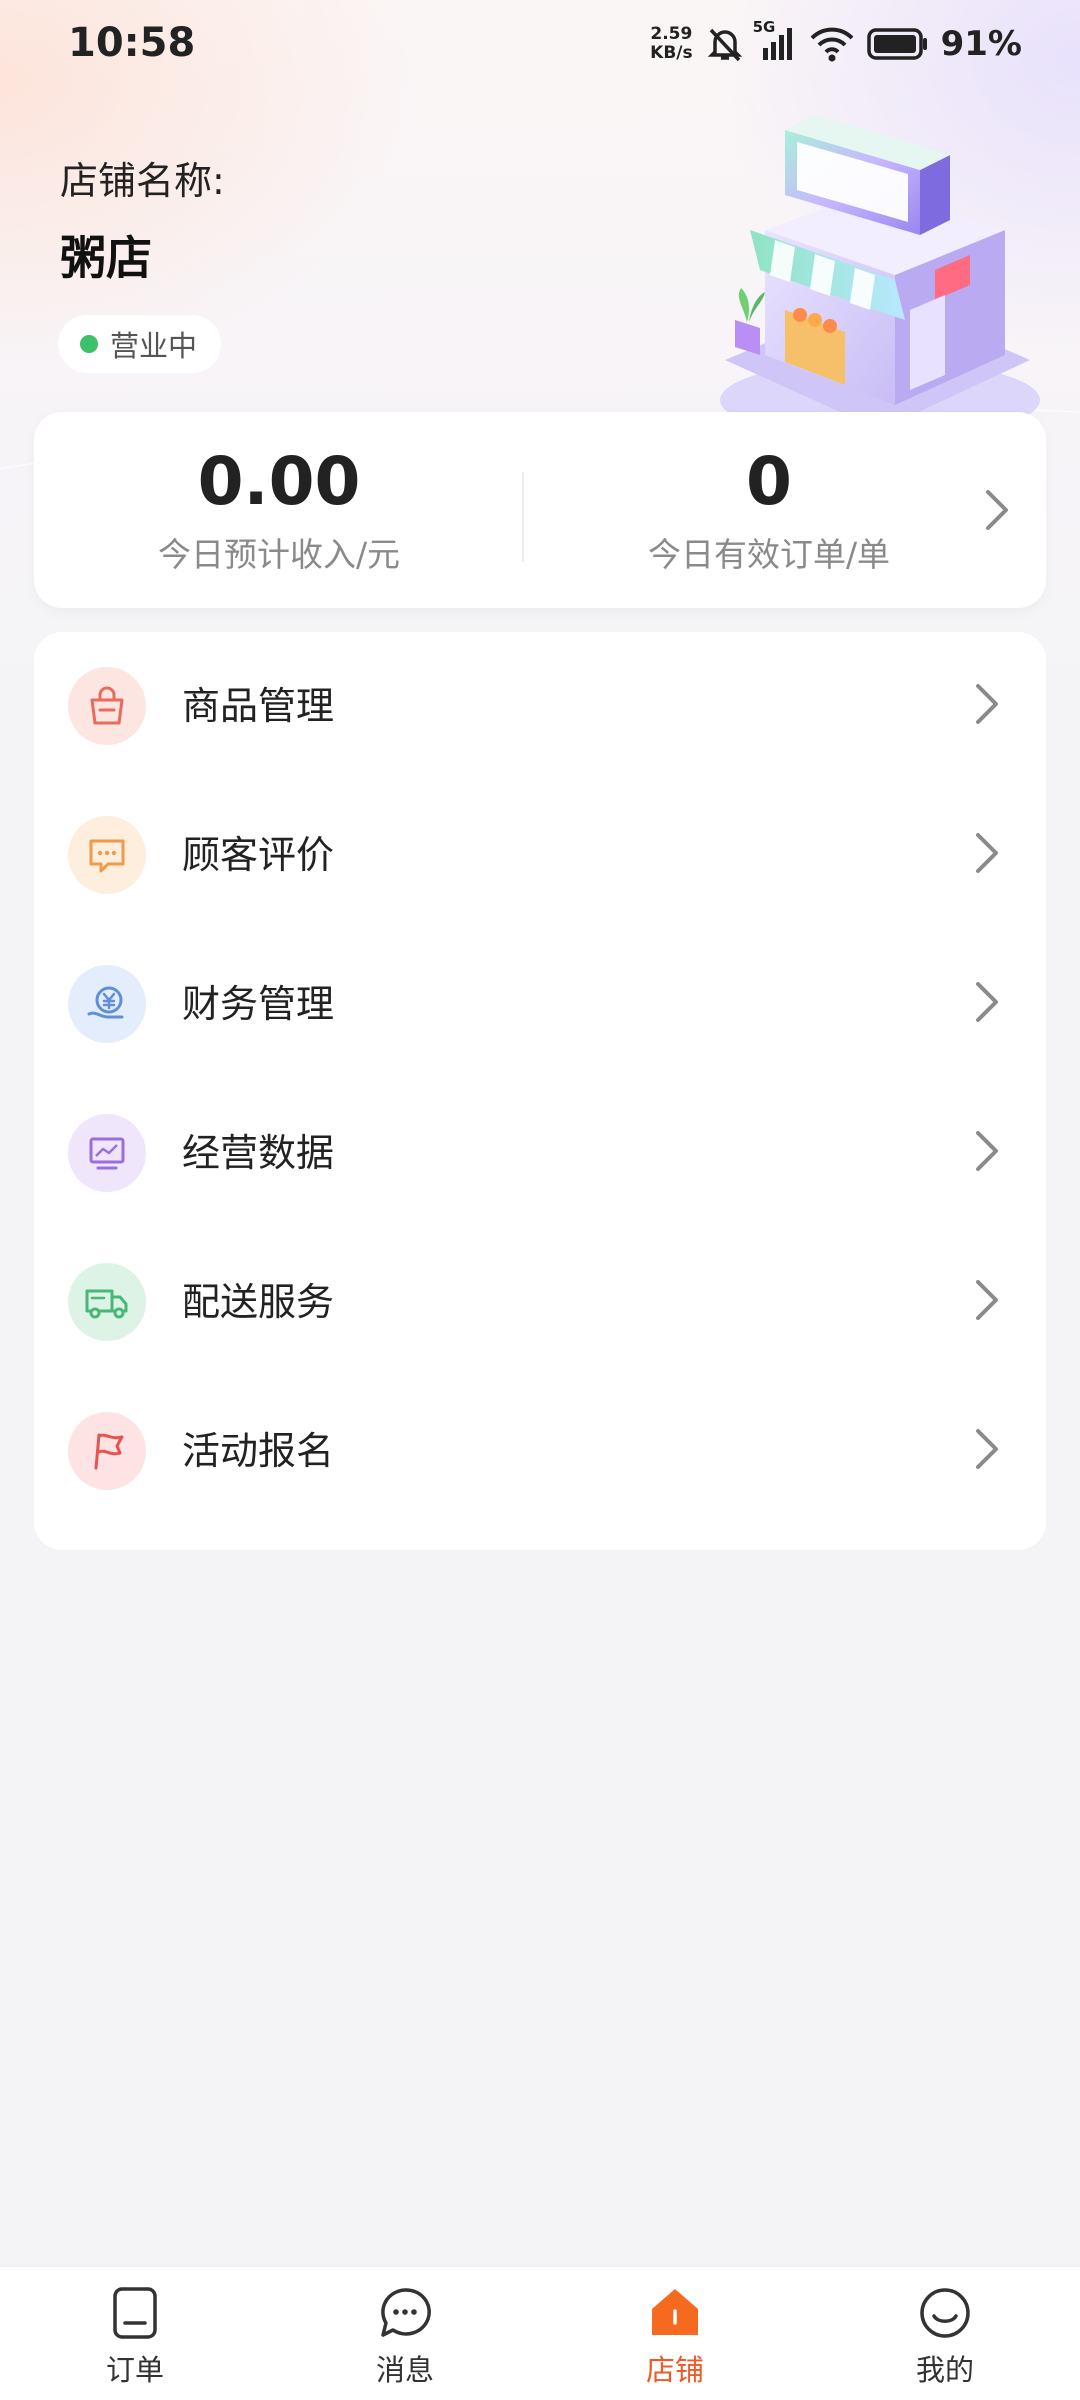  Describe the element at coordinates (89, 344) in the screenshot. I see `status-dot-icon` at that location.